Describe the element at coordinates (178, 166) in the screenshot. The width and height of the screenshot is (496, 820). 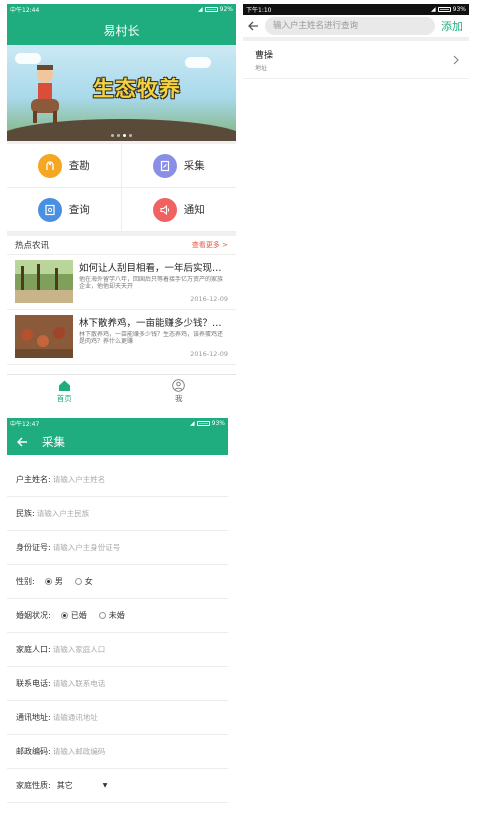
I see `quick-action-collect: 采集` at that location.